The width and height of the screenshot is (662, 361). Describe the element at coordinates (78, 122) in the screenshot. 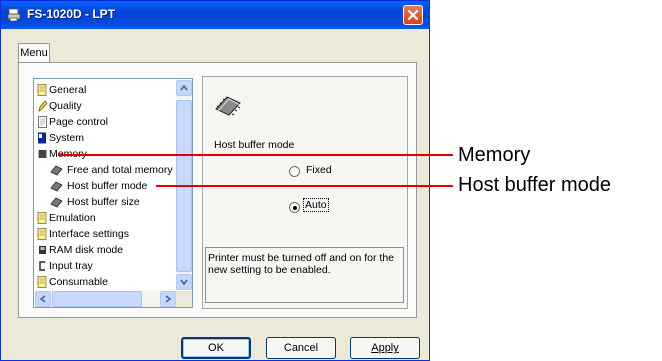

I see `tree-item-label: Page control` at that location.